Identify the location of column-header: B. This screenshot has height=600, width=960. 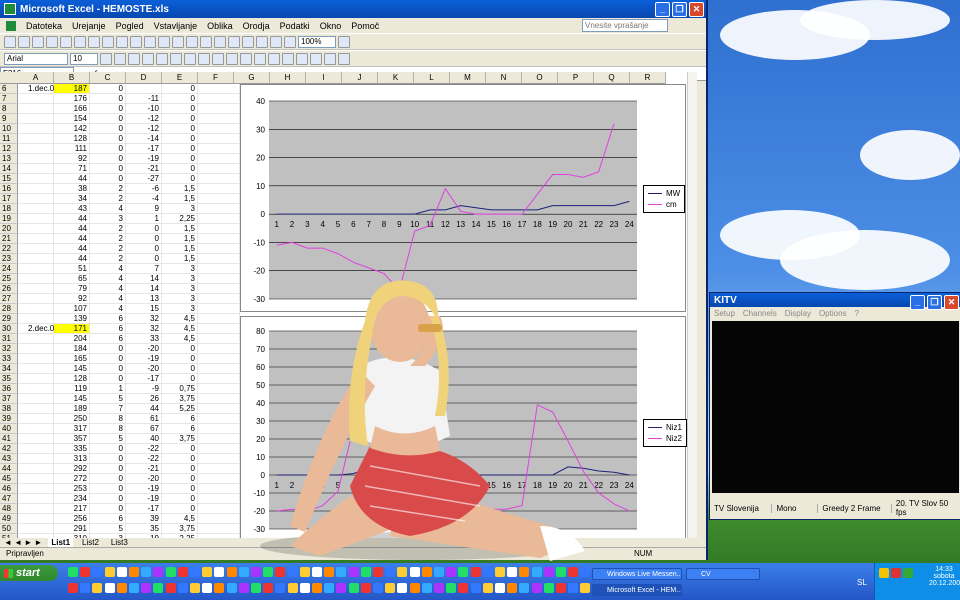
(72, 78).